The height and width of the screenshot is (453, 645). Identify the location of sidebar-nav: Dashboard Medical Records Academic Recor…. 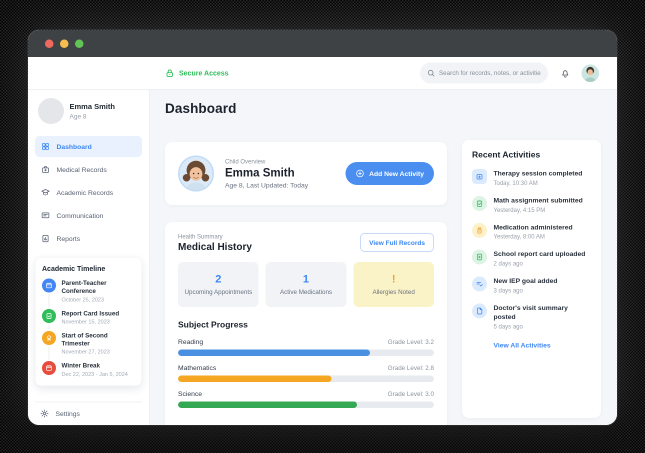
(88, 192).